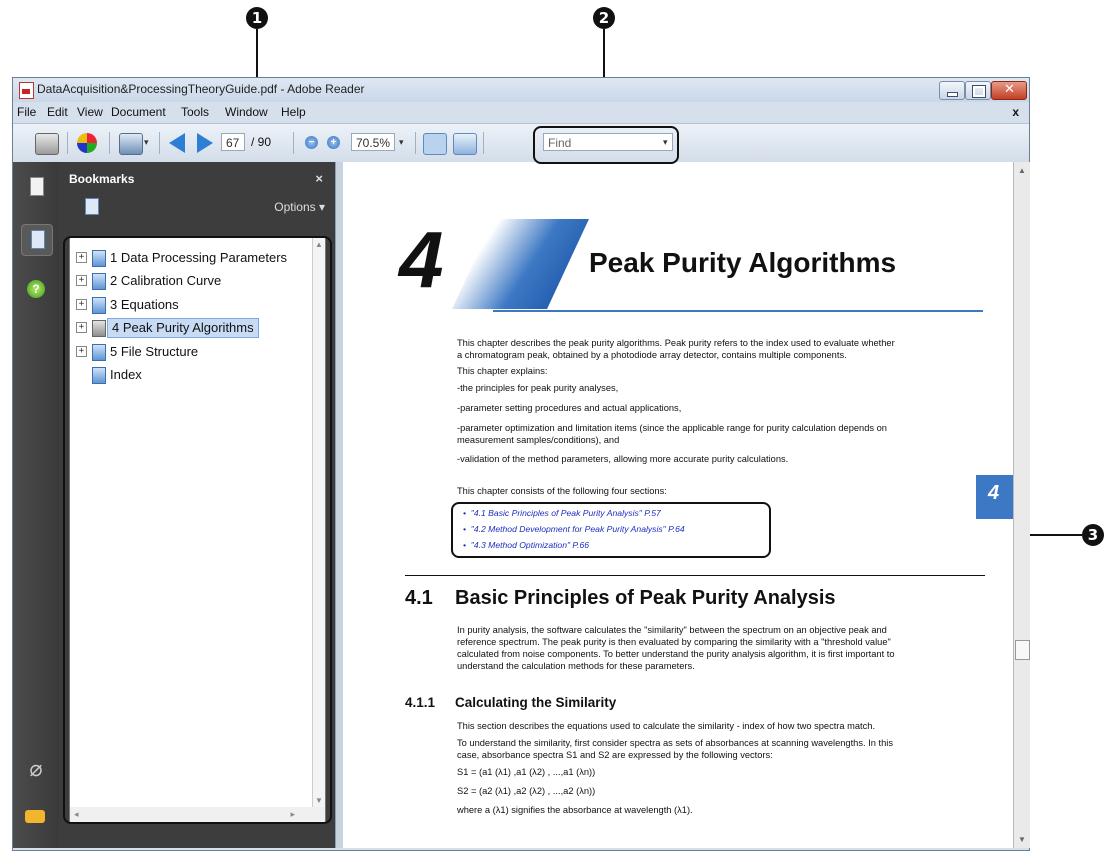  I want to click on share-icon, so click(131, 144).